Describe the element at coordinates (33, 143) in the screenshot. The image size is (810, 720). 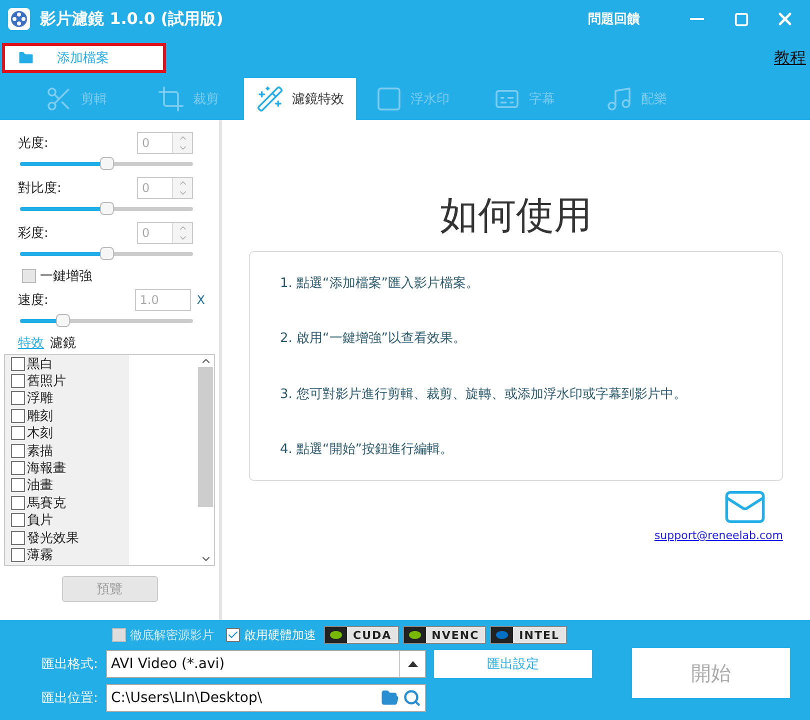
I see `adjustment-label: 光度:` at that location.